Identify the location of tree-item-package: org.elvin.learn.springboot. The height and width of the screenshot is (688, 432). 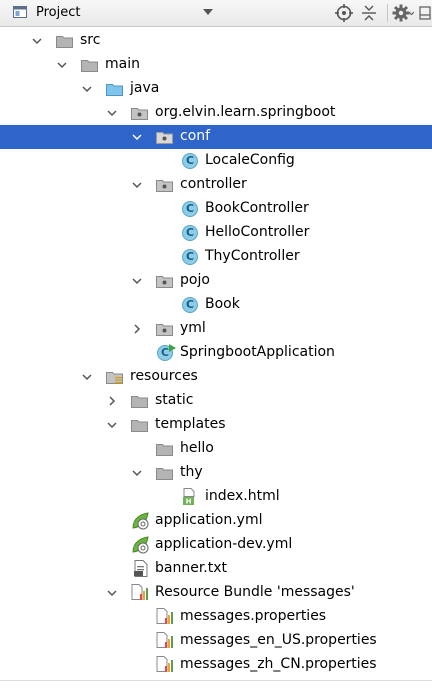
(216, 113).